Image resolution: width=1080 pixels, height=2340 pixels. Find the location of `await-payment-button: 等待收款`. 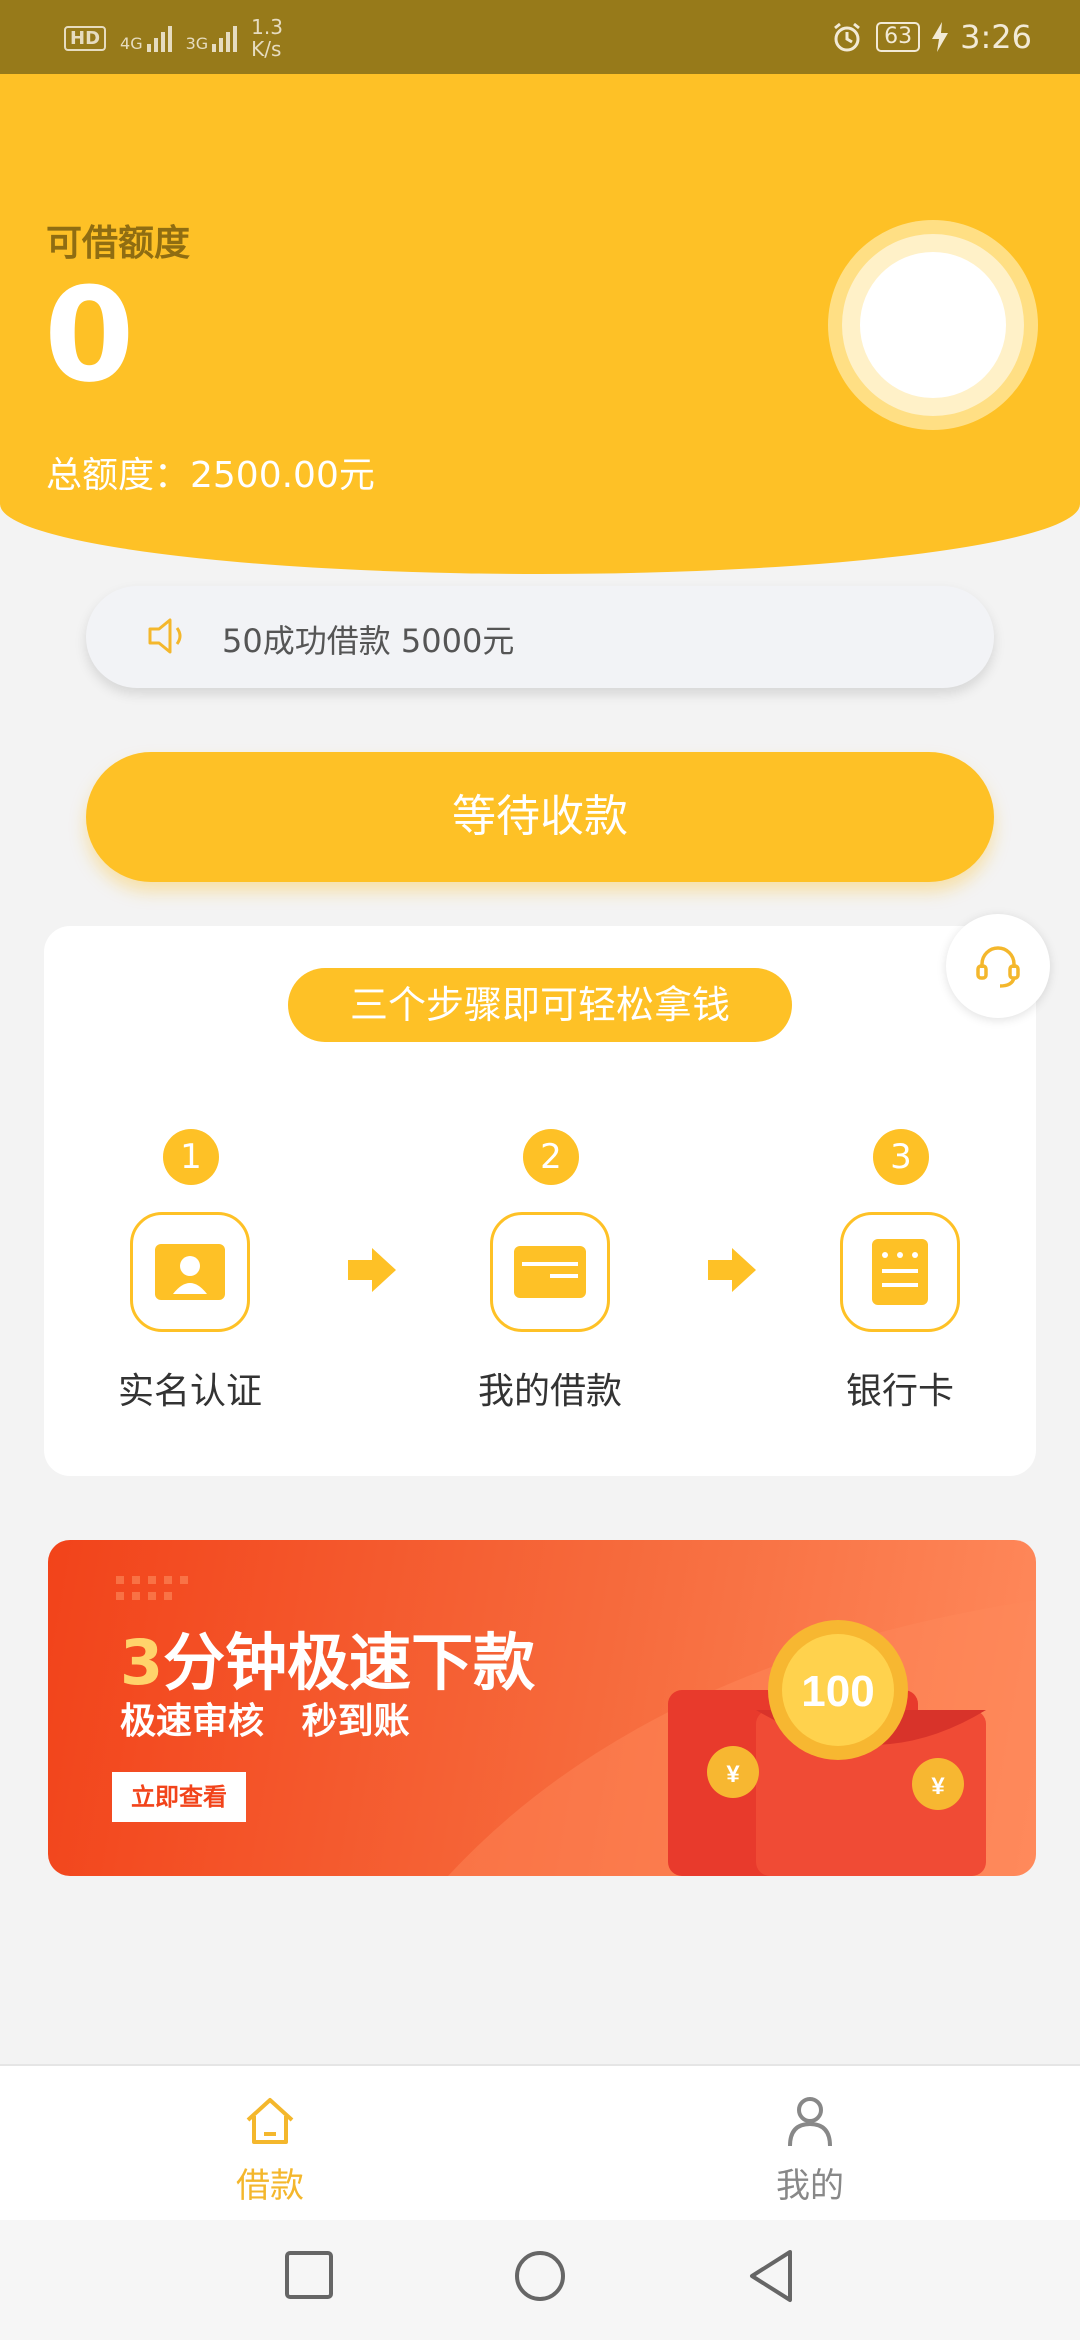

await-payment-button: 等待收款 is located at coordinates (540, 817).